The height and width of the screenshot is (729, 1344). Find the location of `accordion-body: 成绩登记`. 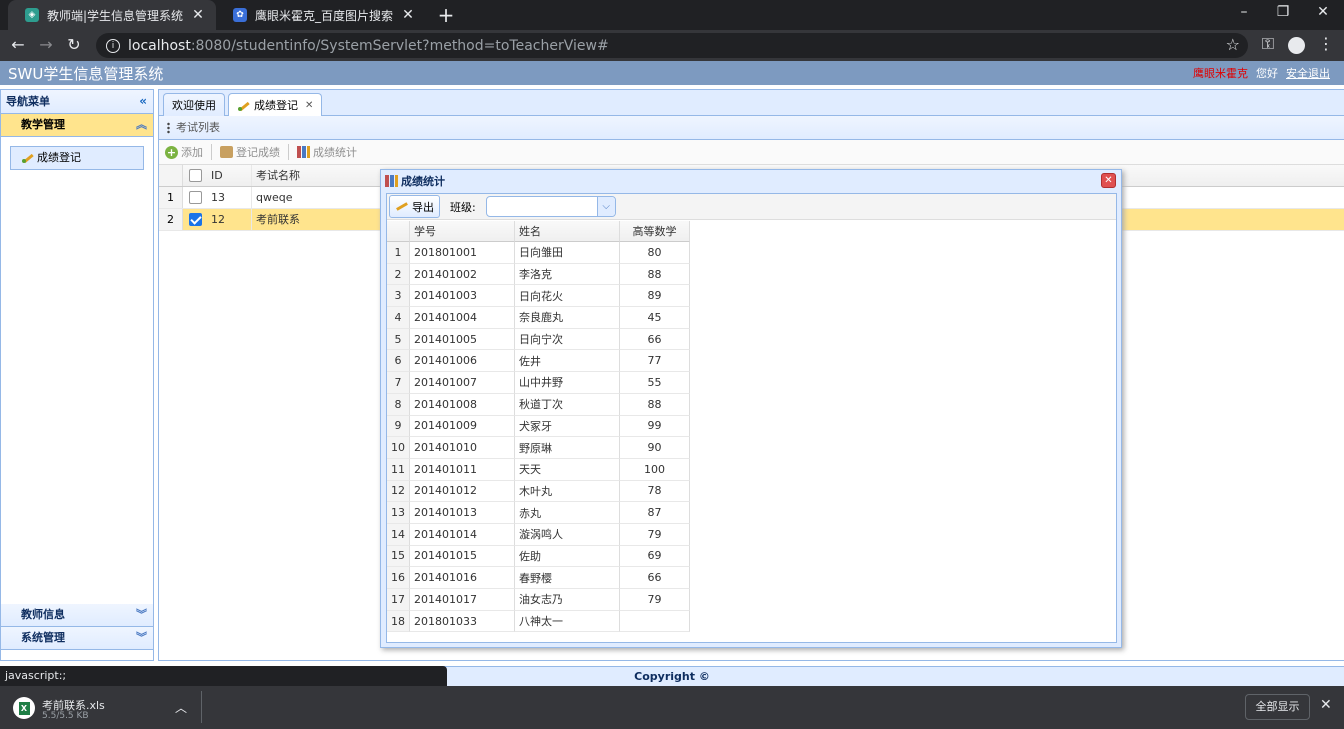

accordion-body: 成绩登记 is located at coordinates (77, 370).